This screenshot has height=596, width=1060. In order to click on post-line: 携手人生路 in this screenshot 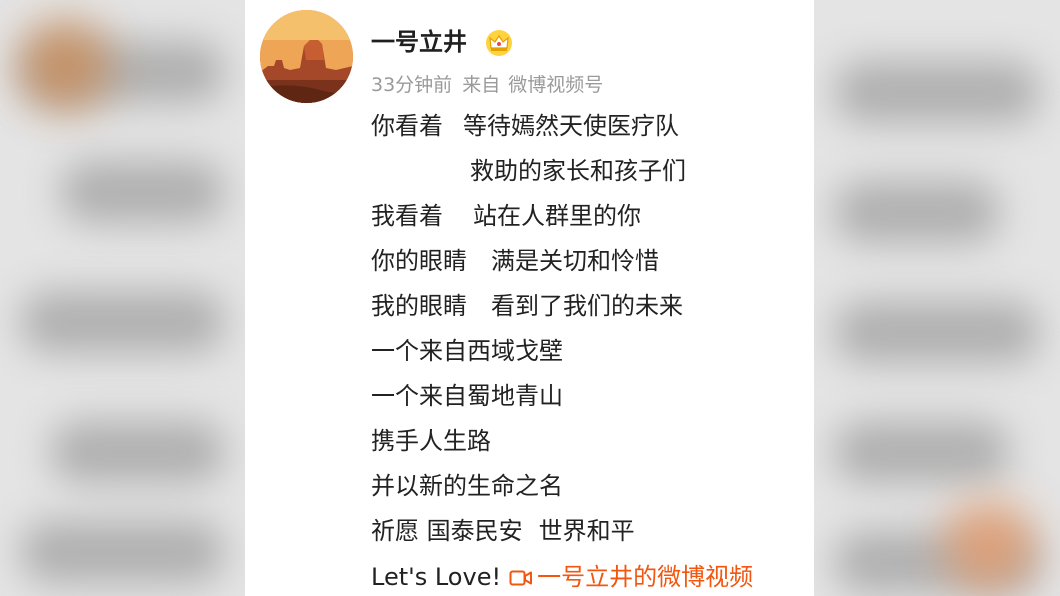, I will do `click(431, 441)`.